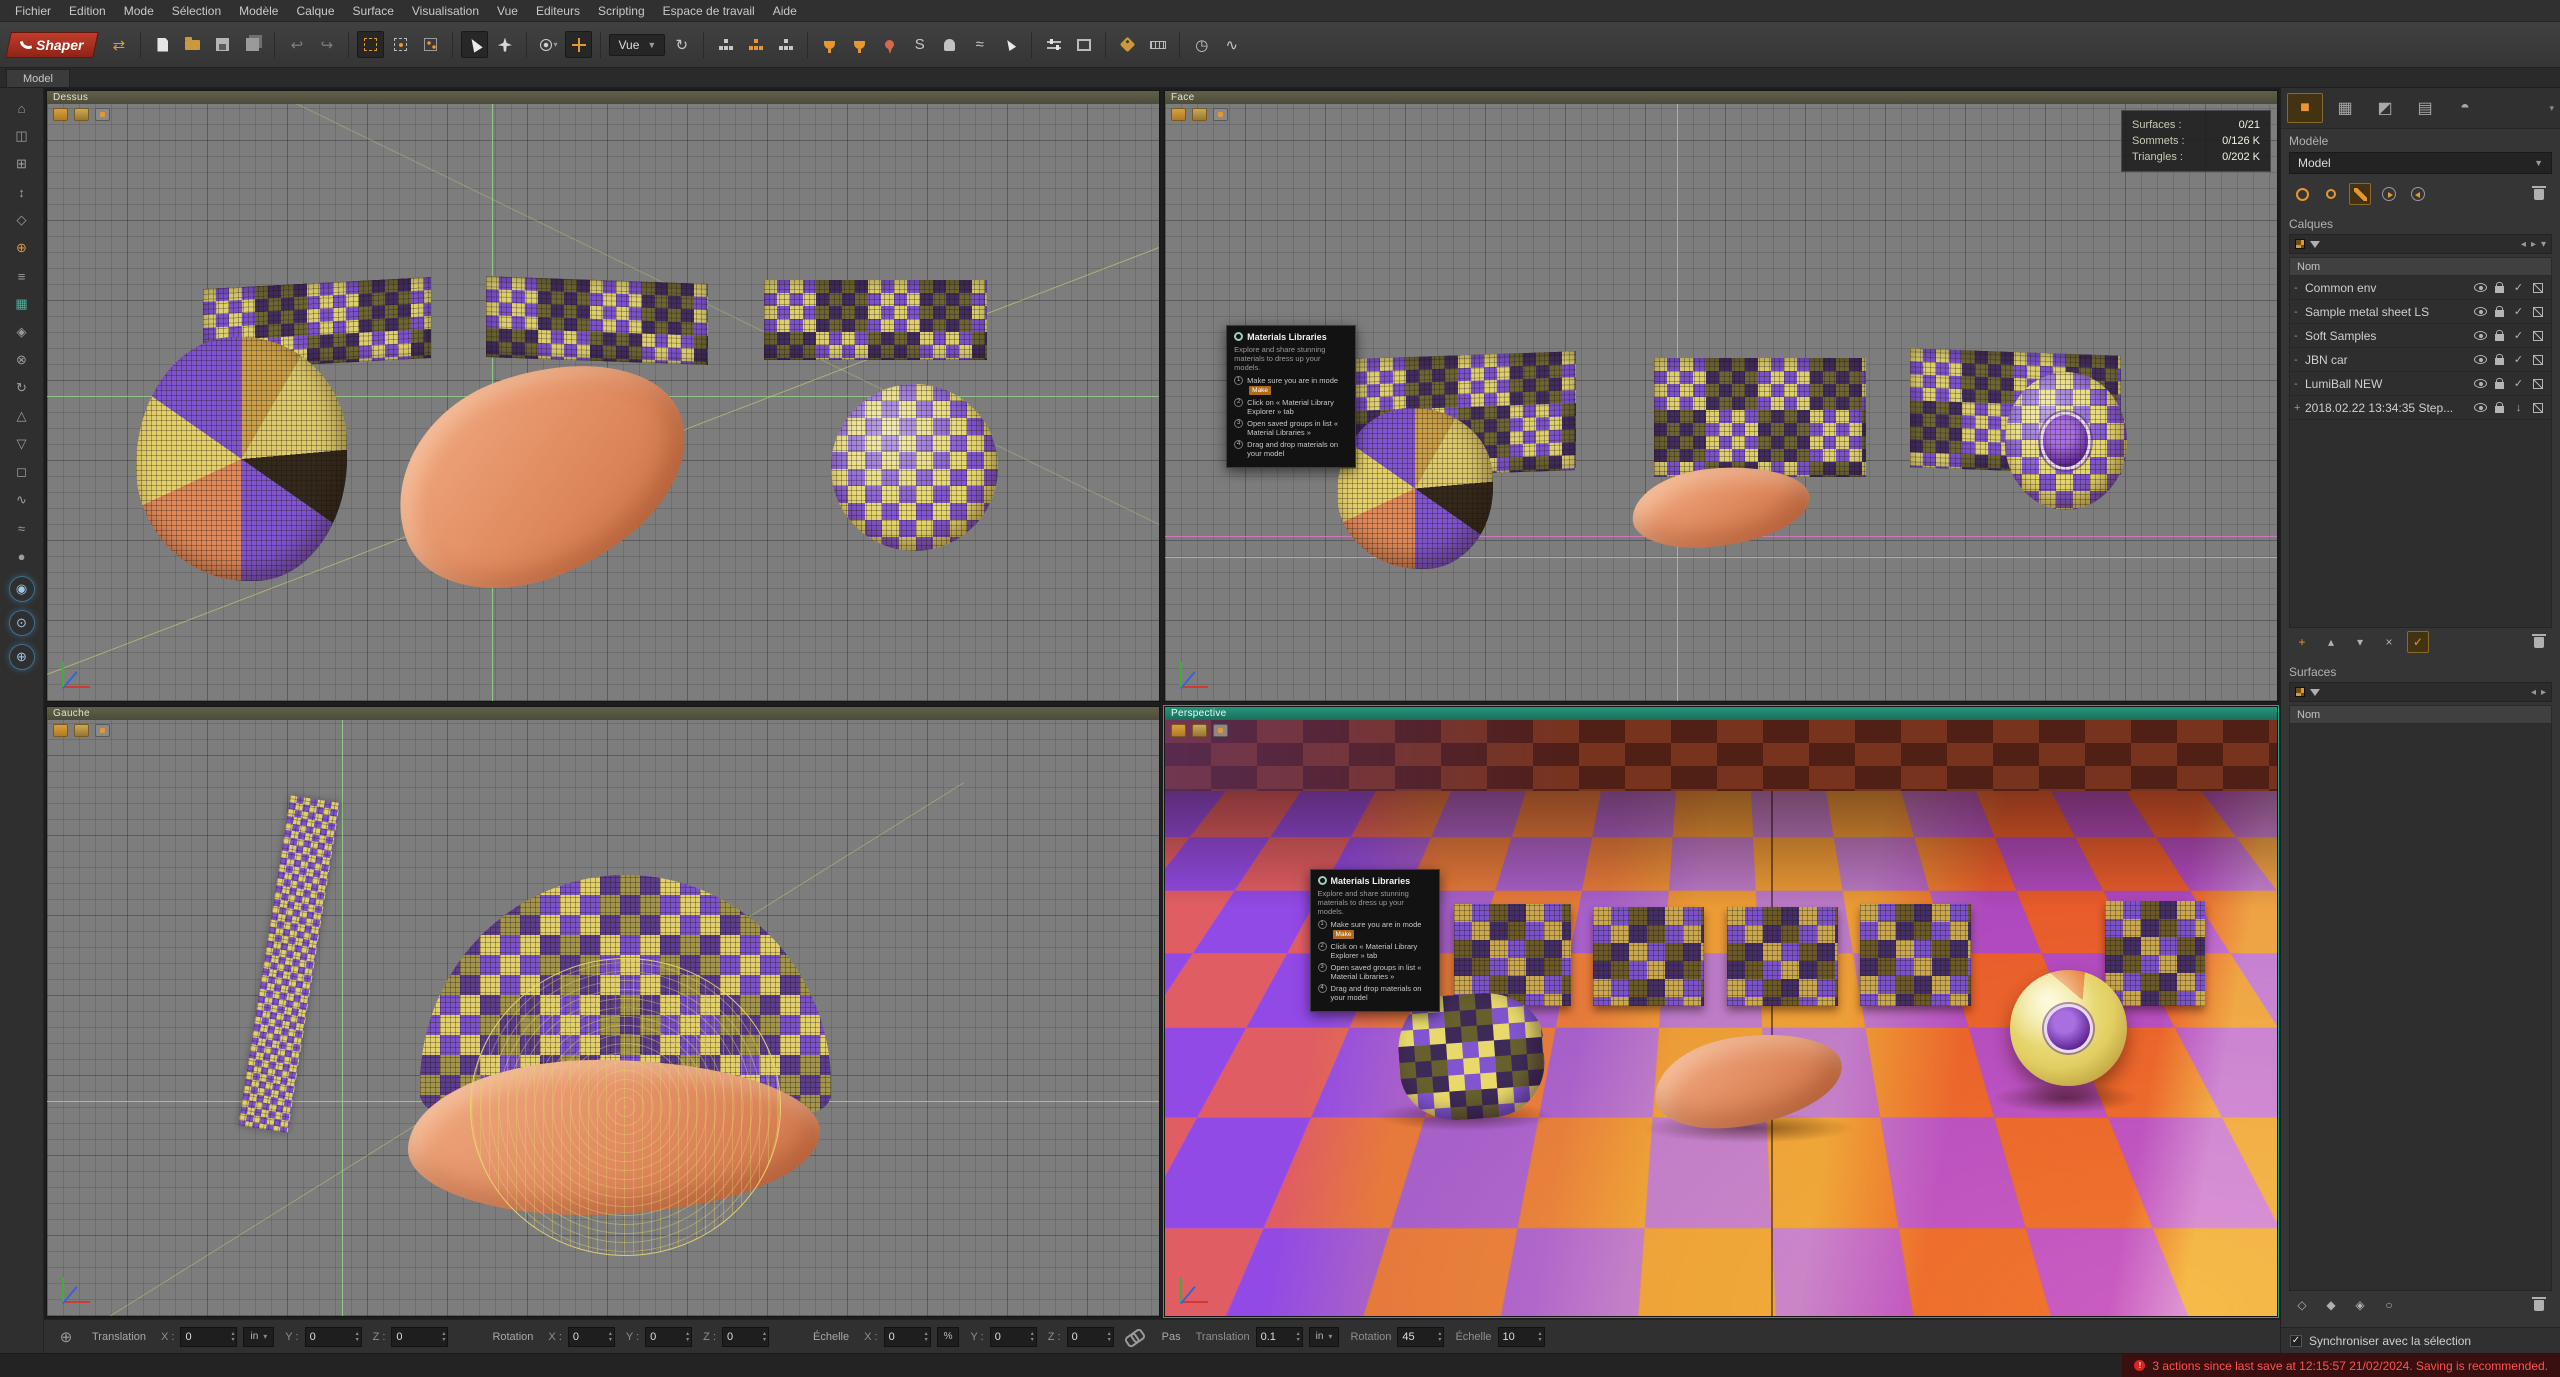 This screenshot has width=2560, height=1377. What do you see at coordinates (558, 10) in the screenshot?
I see `menu-item: Editeurs` at bounding box center [558, 10].